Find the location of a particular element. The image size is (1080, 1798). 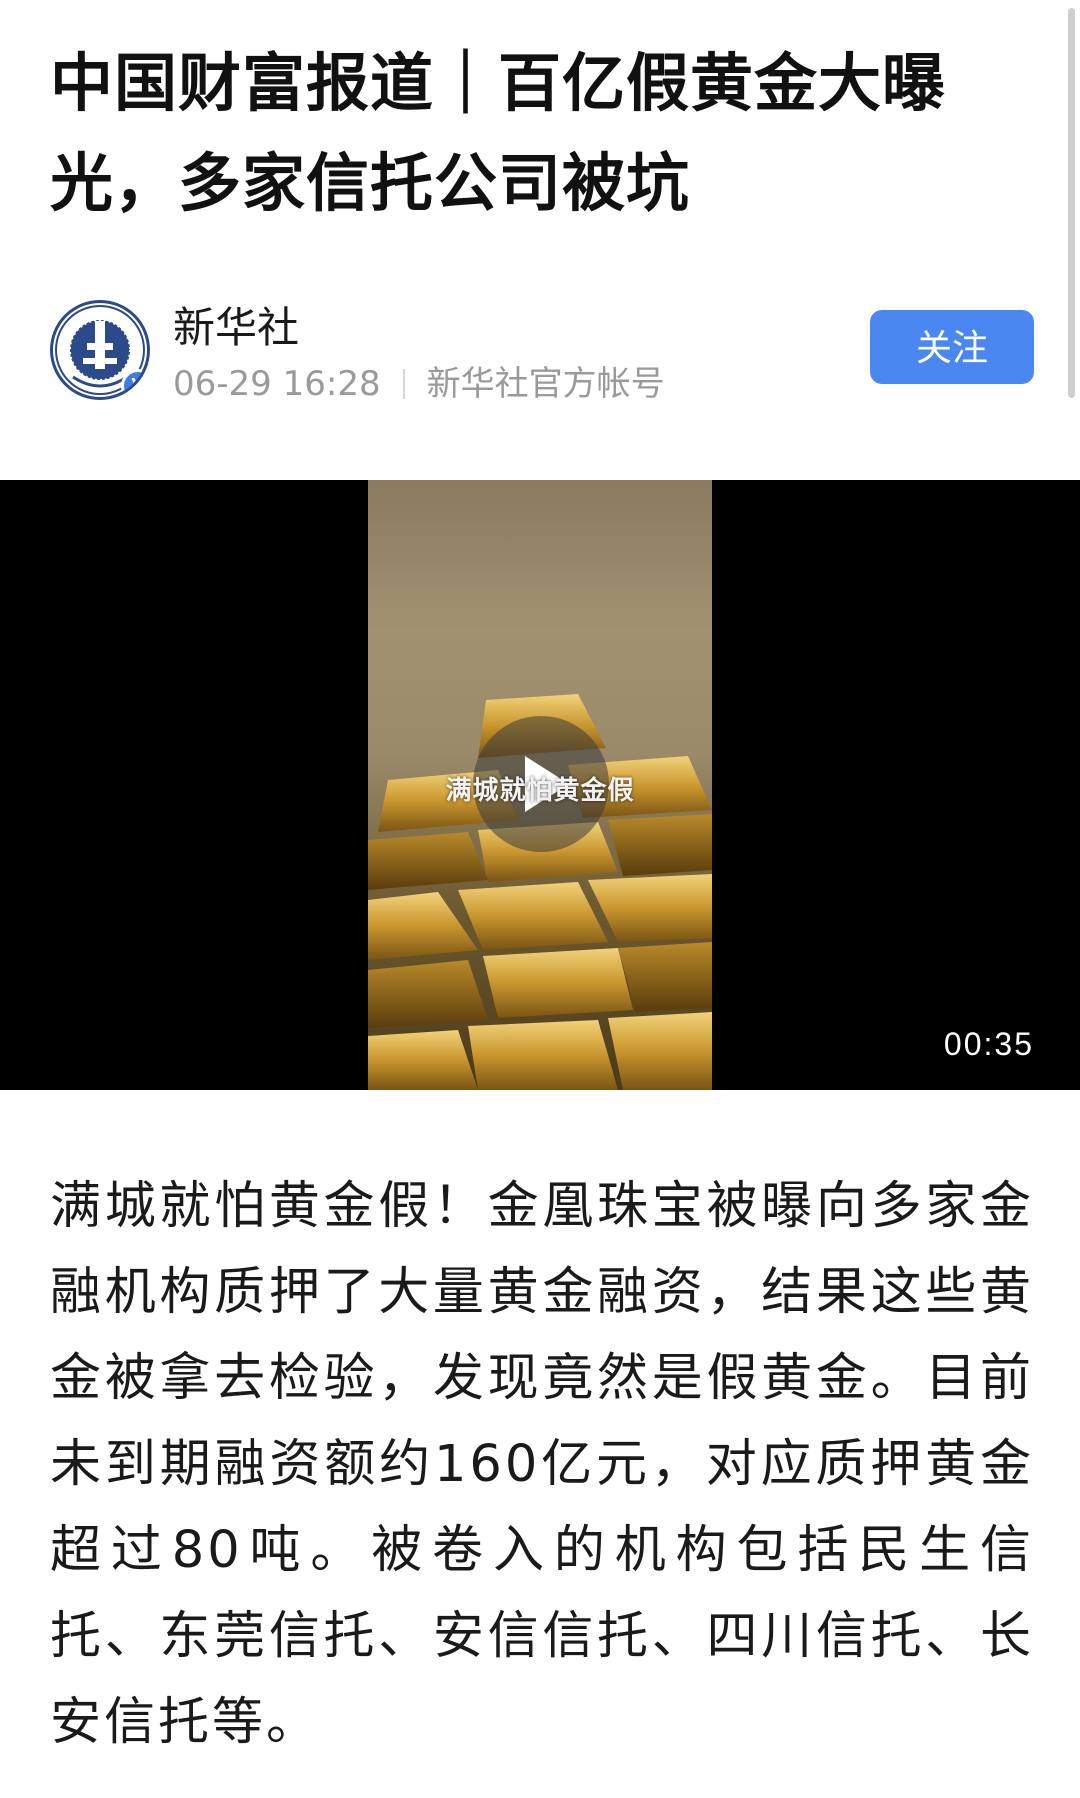

page-scrollbar is located at coordinates (1071, 203).